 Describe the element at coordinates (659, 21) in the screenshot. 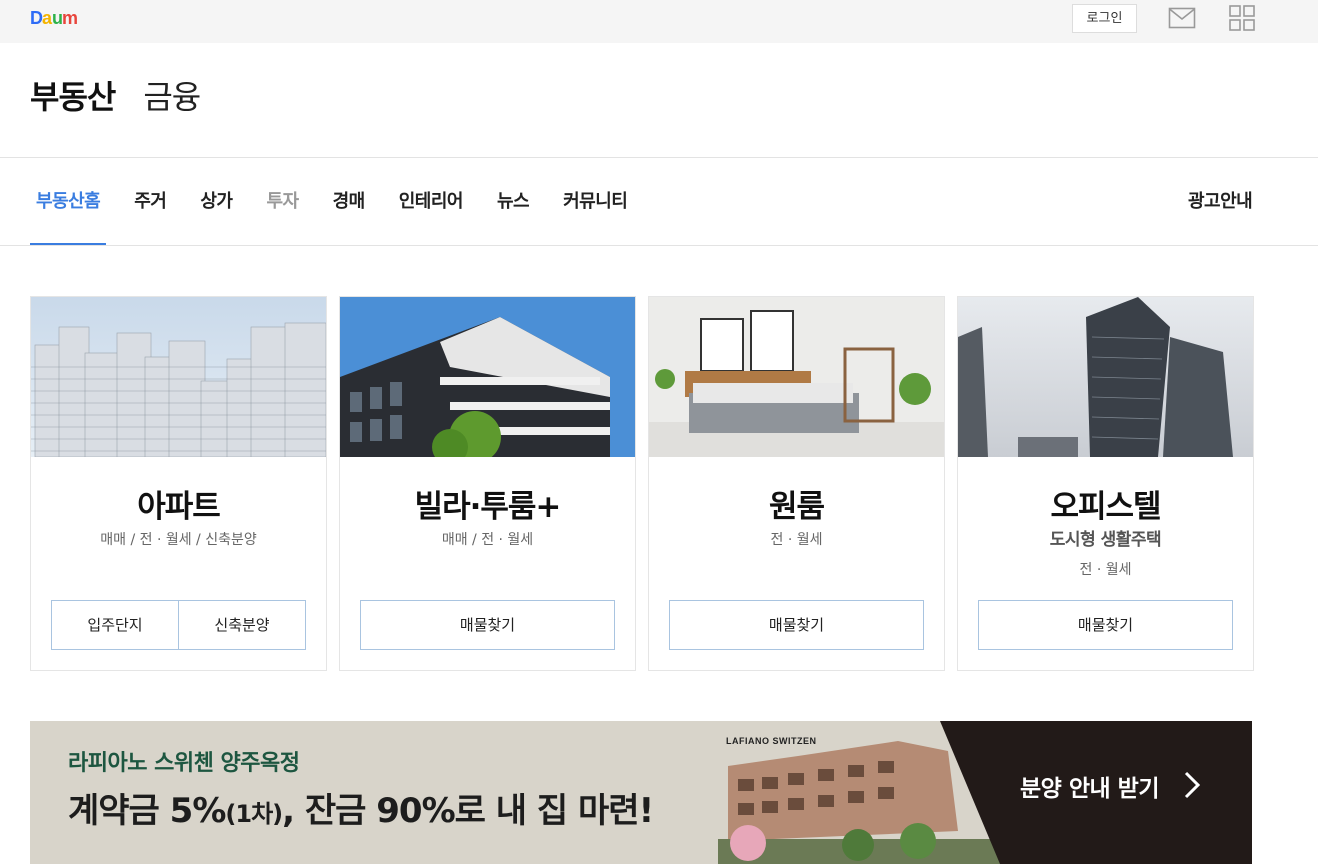

I see `top-bar: D a u m 로그인` at that location.